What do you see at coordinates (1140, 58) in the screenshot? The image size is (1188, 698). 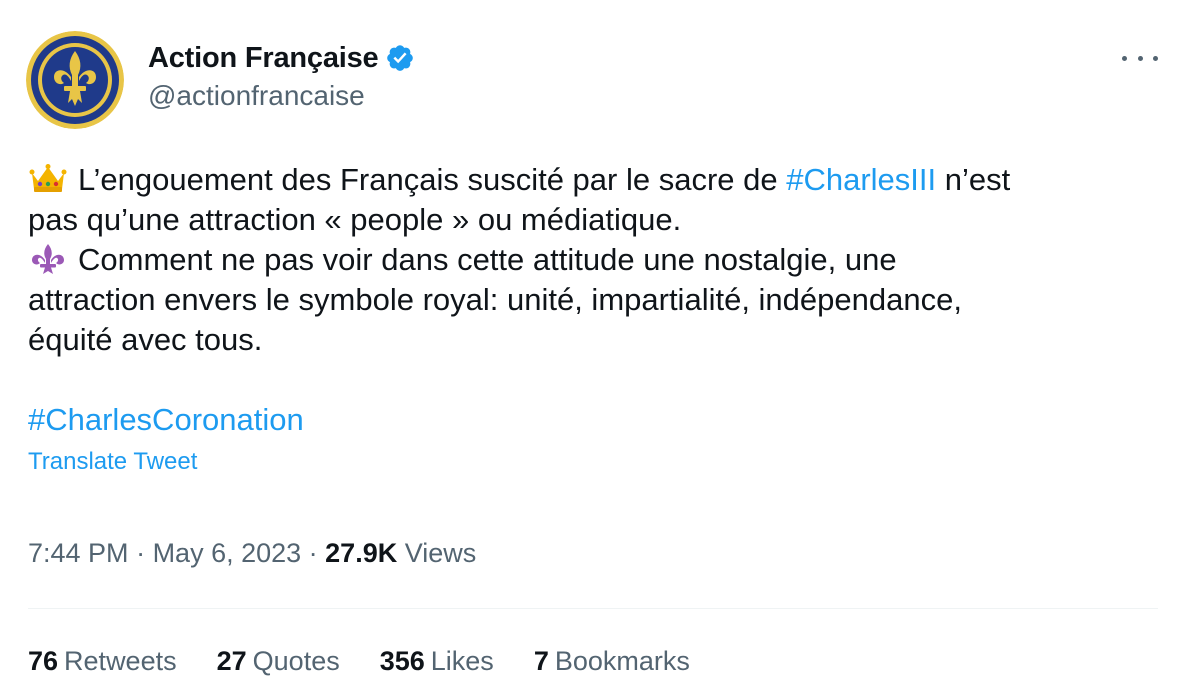 I see `more-options-icon` at bounding box center [1140, 58].